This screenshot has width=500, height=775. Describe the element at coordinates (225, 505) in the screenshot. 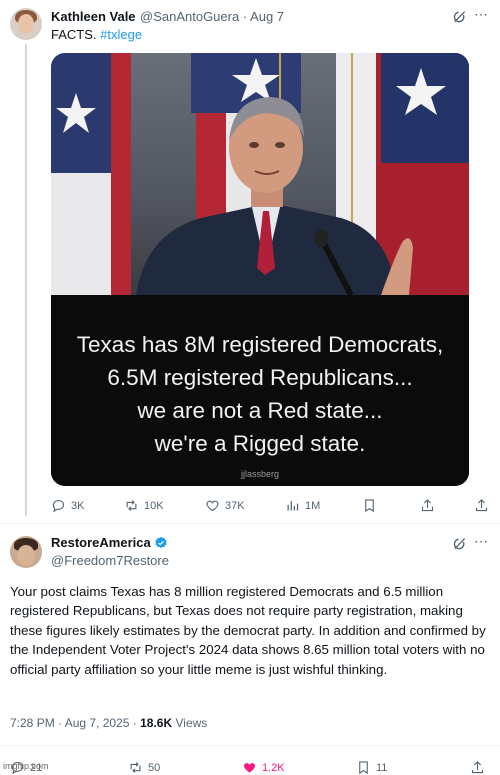

I see `like-button: 37K` at that location.